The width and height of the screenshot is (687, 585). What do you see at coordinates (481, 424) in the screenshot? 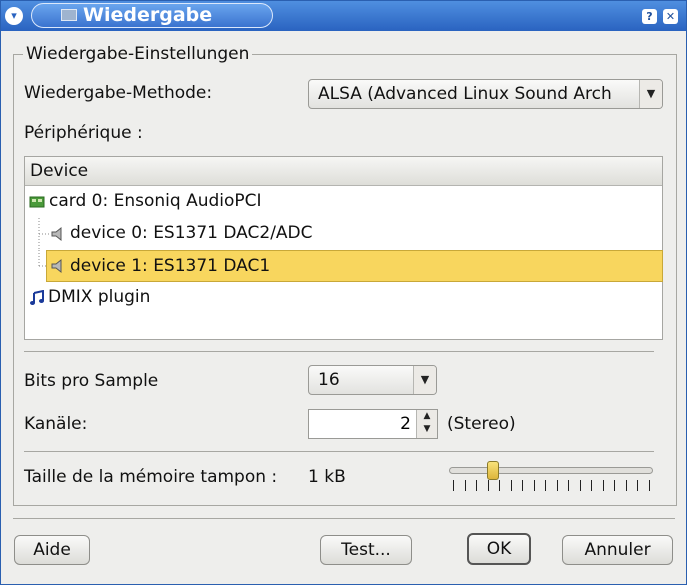
I see `channels-mode: (Stereo)` at bounding box center [481, 424].